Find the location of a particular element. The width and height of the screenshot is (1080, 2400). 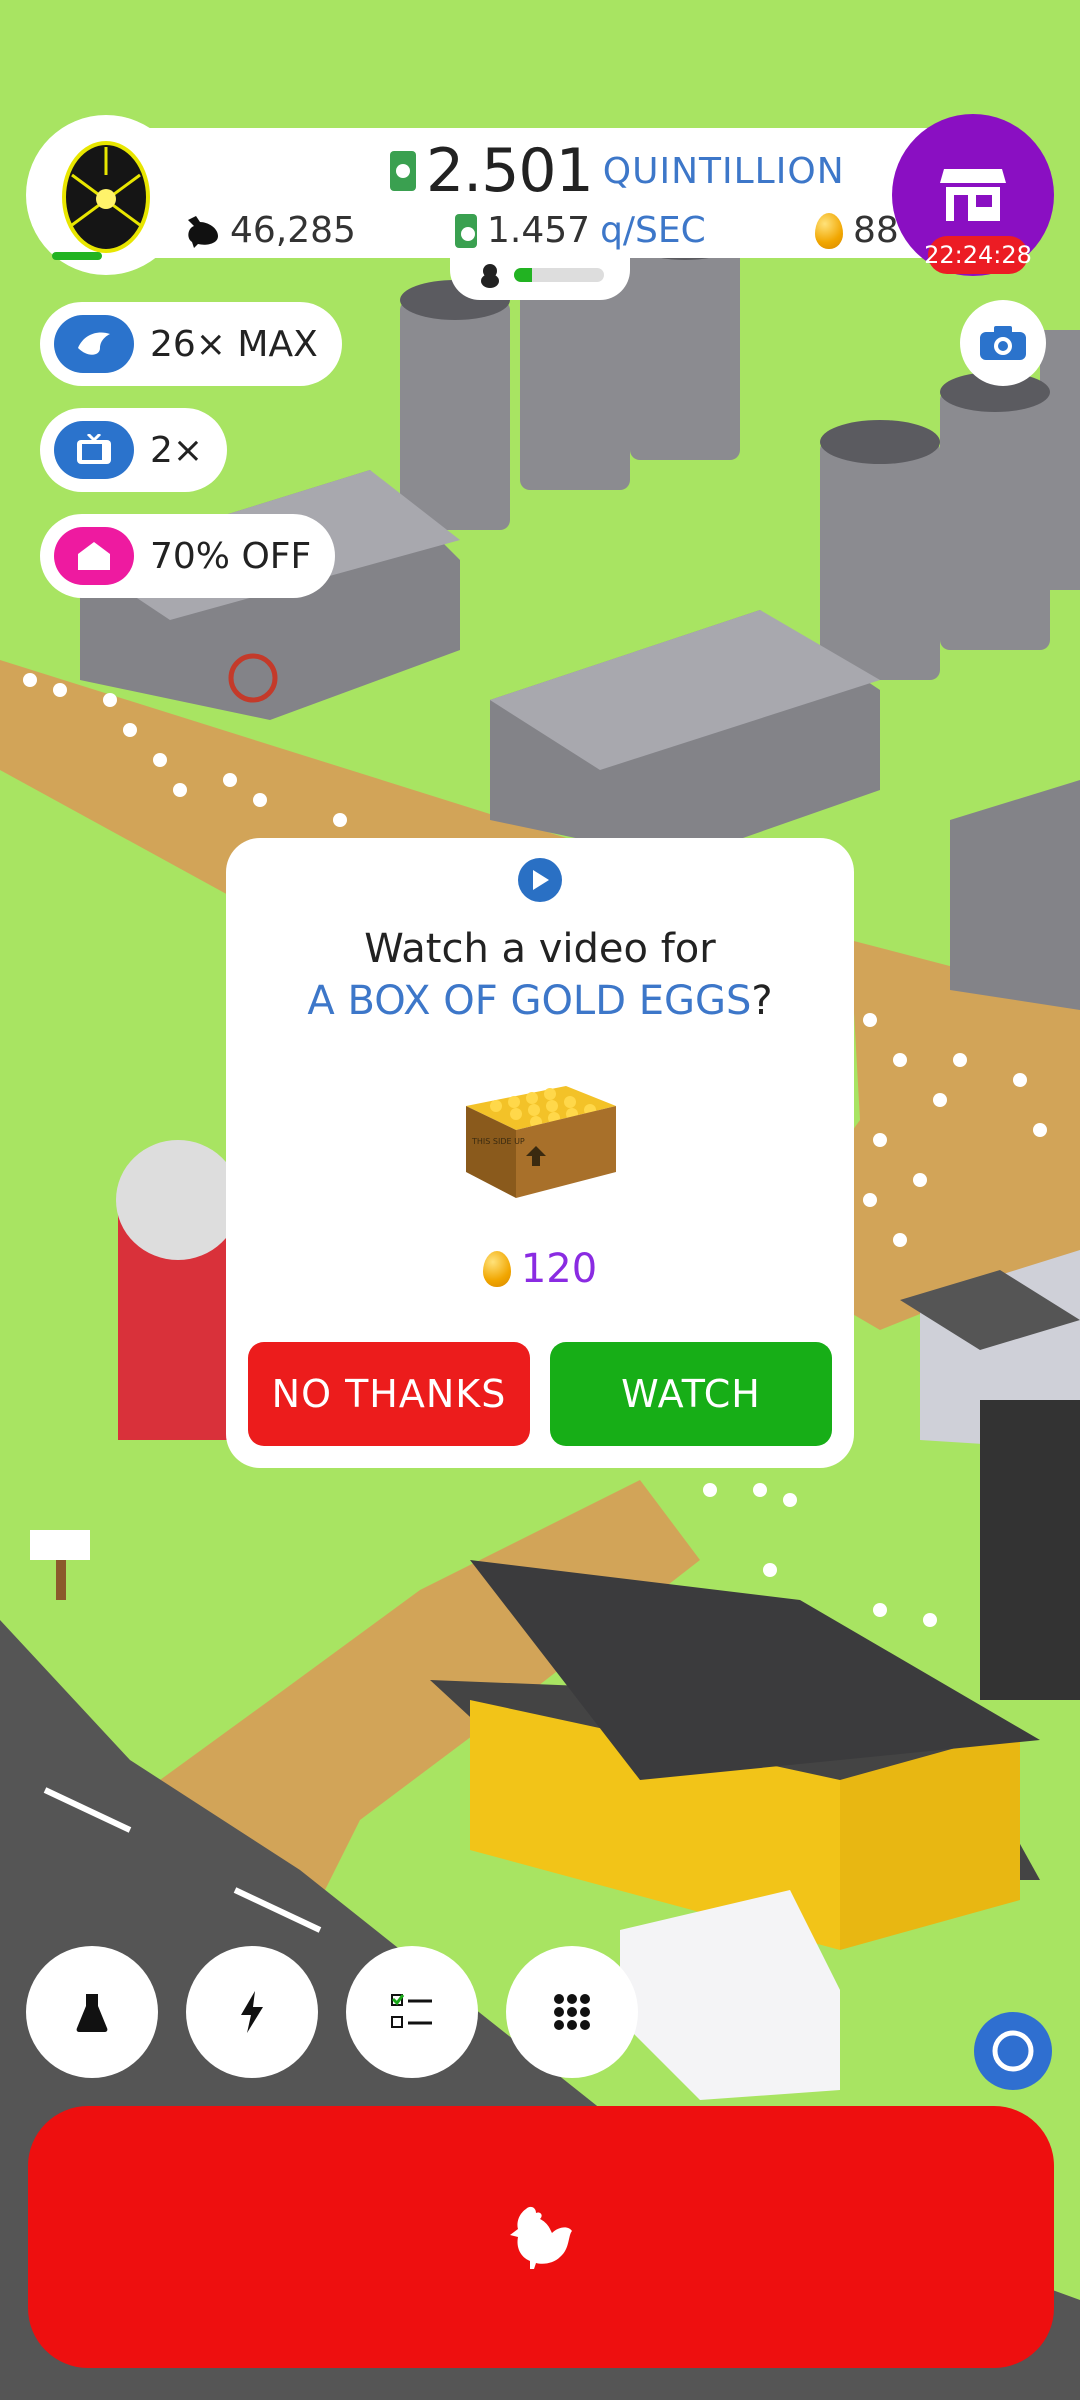

ring-icon is located at coordinates (1013, 2051).